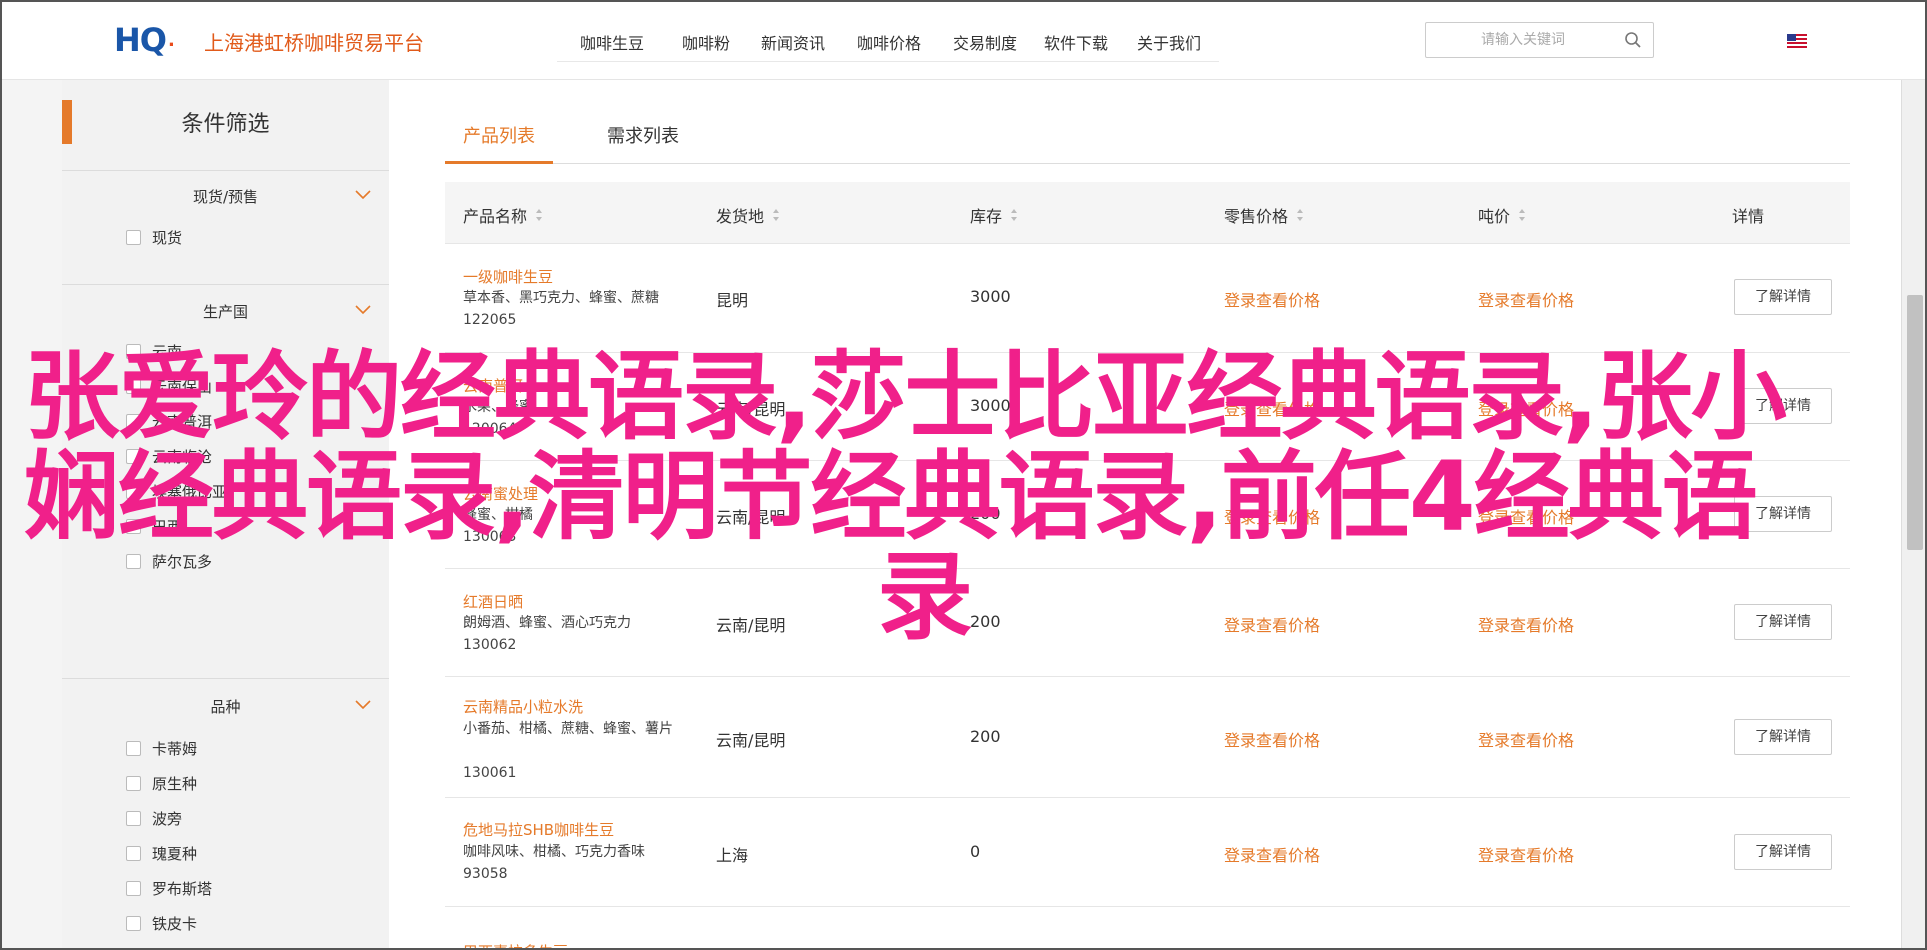  I want to click on product-flavor: 小番茄、柑橘、蔗糖、蜂蜜、薯片, so click(568, 729).